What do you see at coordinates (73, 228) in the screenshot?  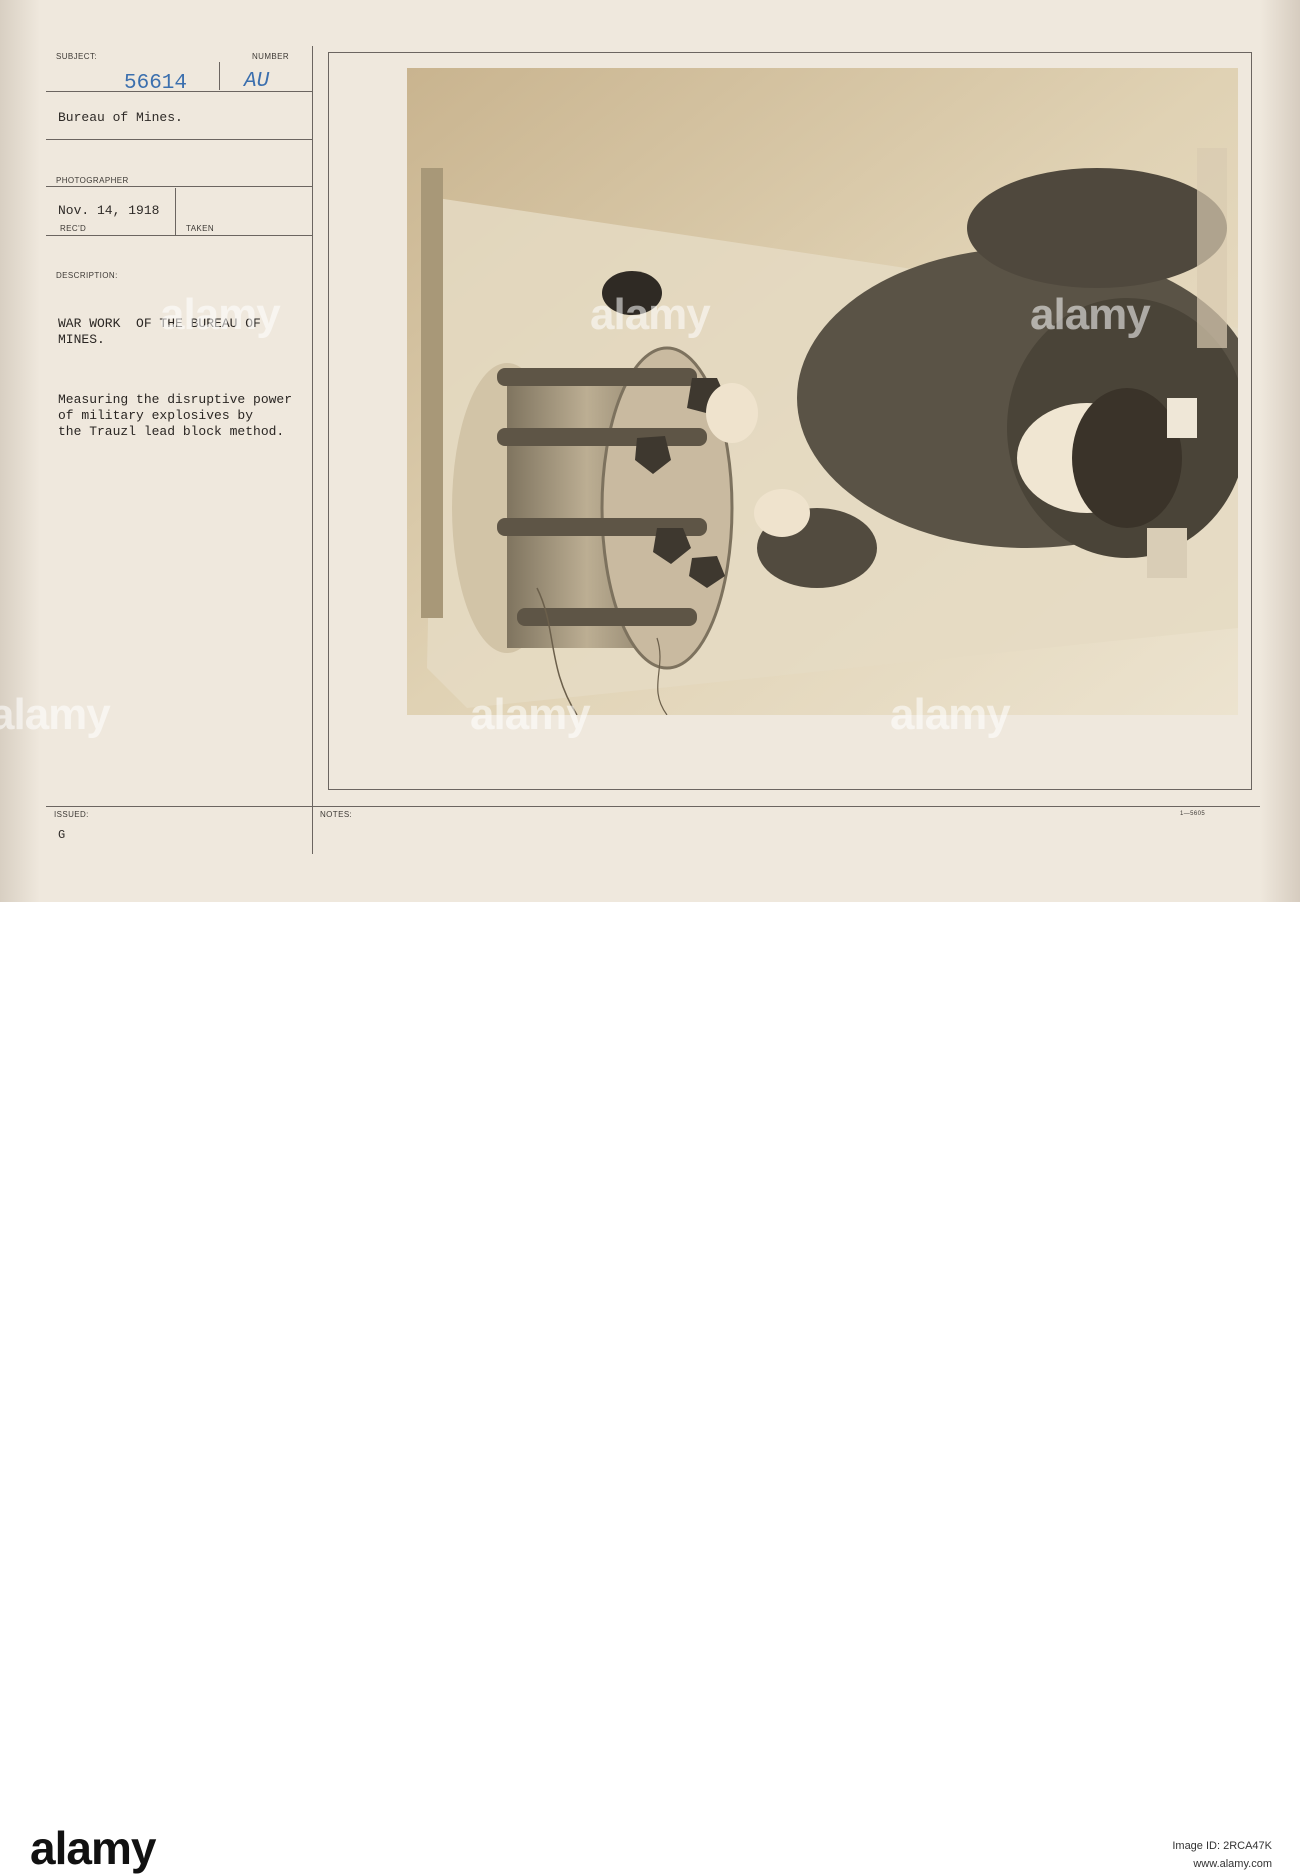 I see `recd-label: REC'D` at bounding box center [73, 228].